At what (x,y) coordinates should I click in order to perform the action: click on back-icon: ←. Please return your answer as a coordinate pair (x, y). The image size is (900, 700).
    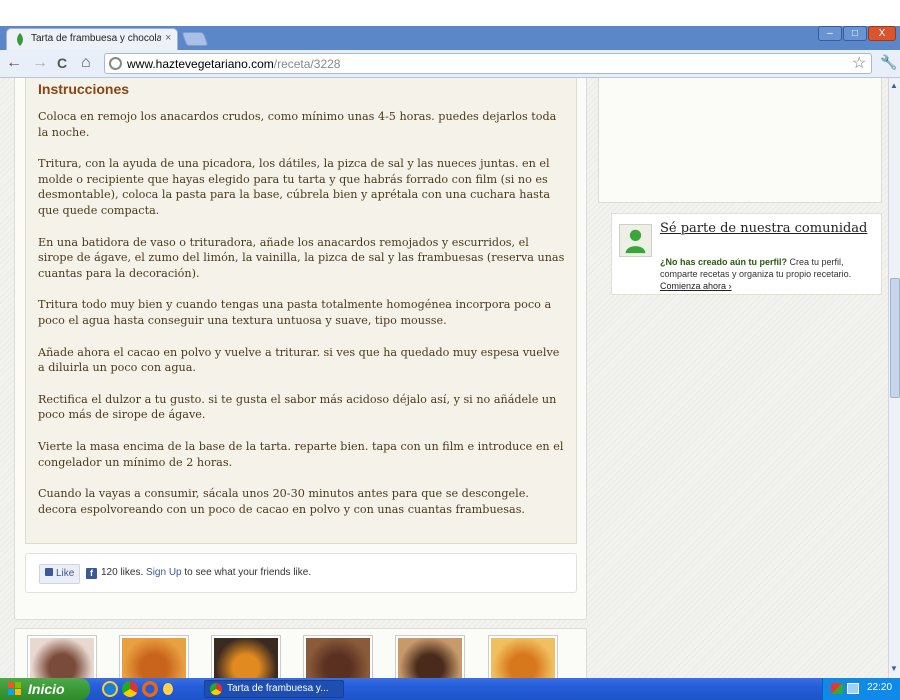
    Looking at the image, I should click on (14, 63).